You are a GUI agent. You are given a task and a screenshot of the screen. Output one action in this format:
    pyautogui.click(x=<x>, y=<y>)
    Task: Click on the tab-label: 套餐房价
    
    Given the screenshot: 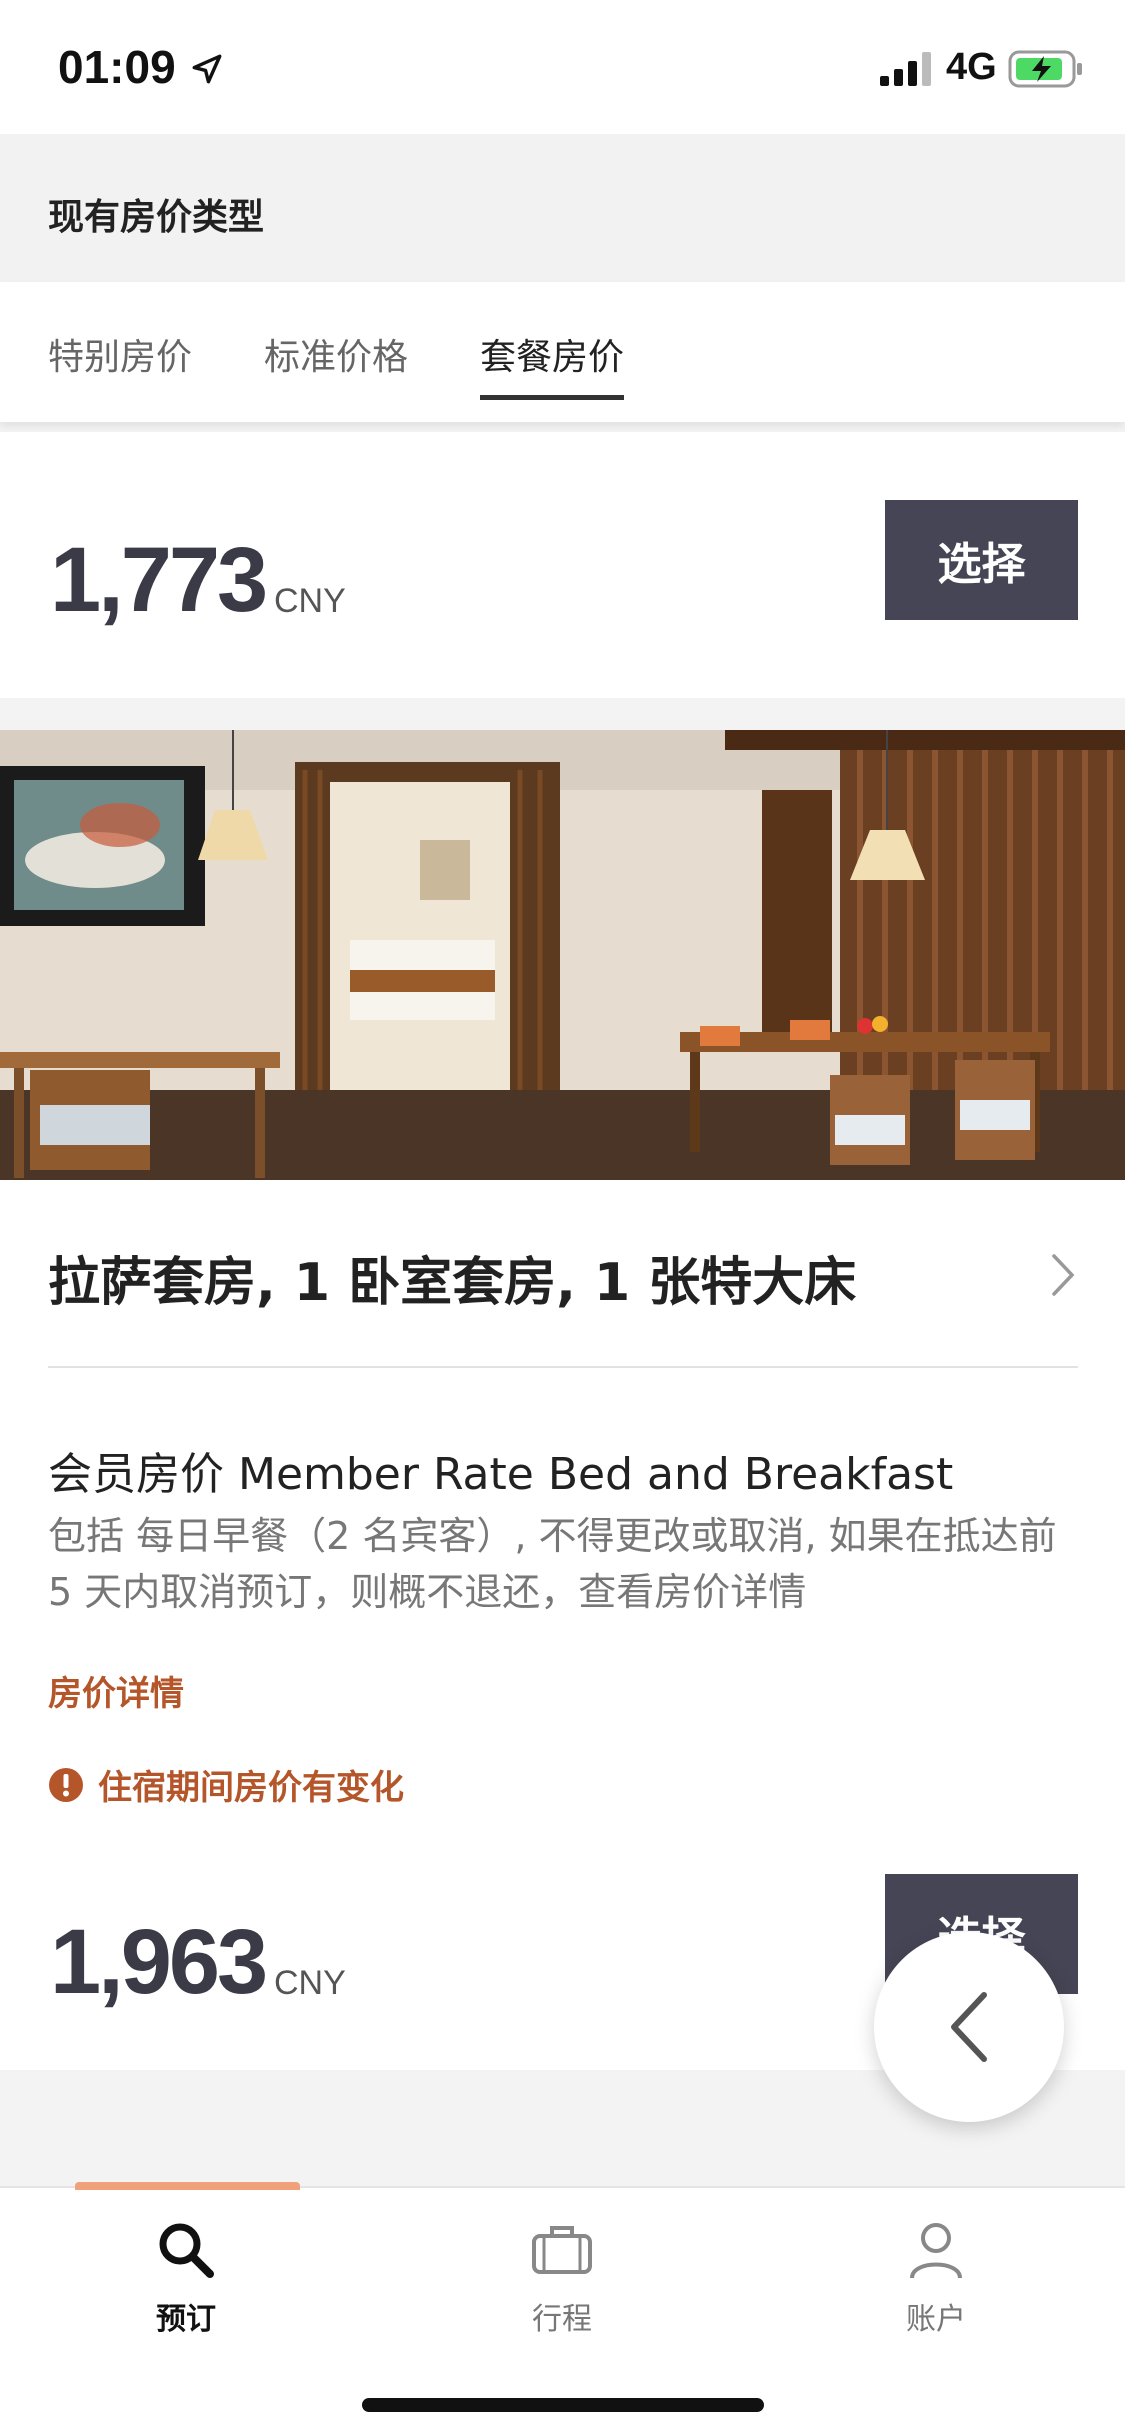 What is the action you would take?
    pyautogui.click(x=552, y=357)
    